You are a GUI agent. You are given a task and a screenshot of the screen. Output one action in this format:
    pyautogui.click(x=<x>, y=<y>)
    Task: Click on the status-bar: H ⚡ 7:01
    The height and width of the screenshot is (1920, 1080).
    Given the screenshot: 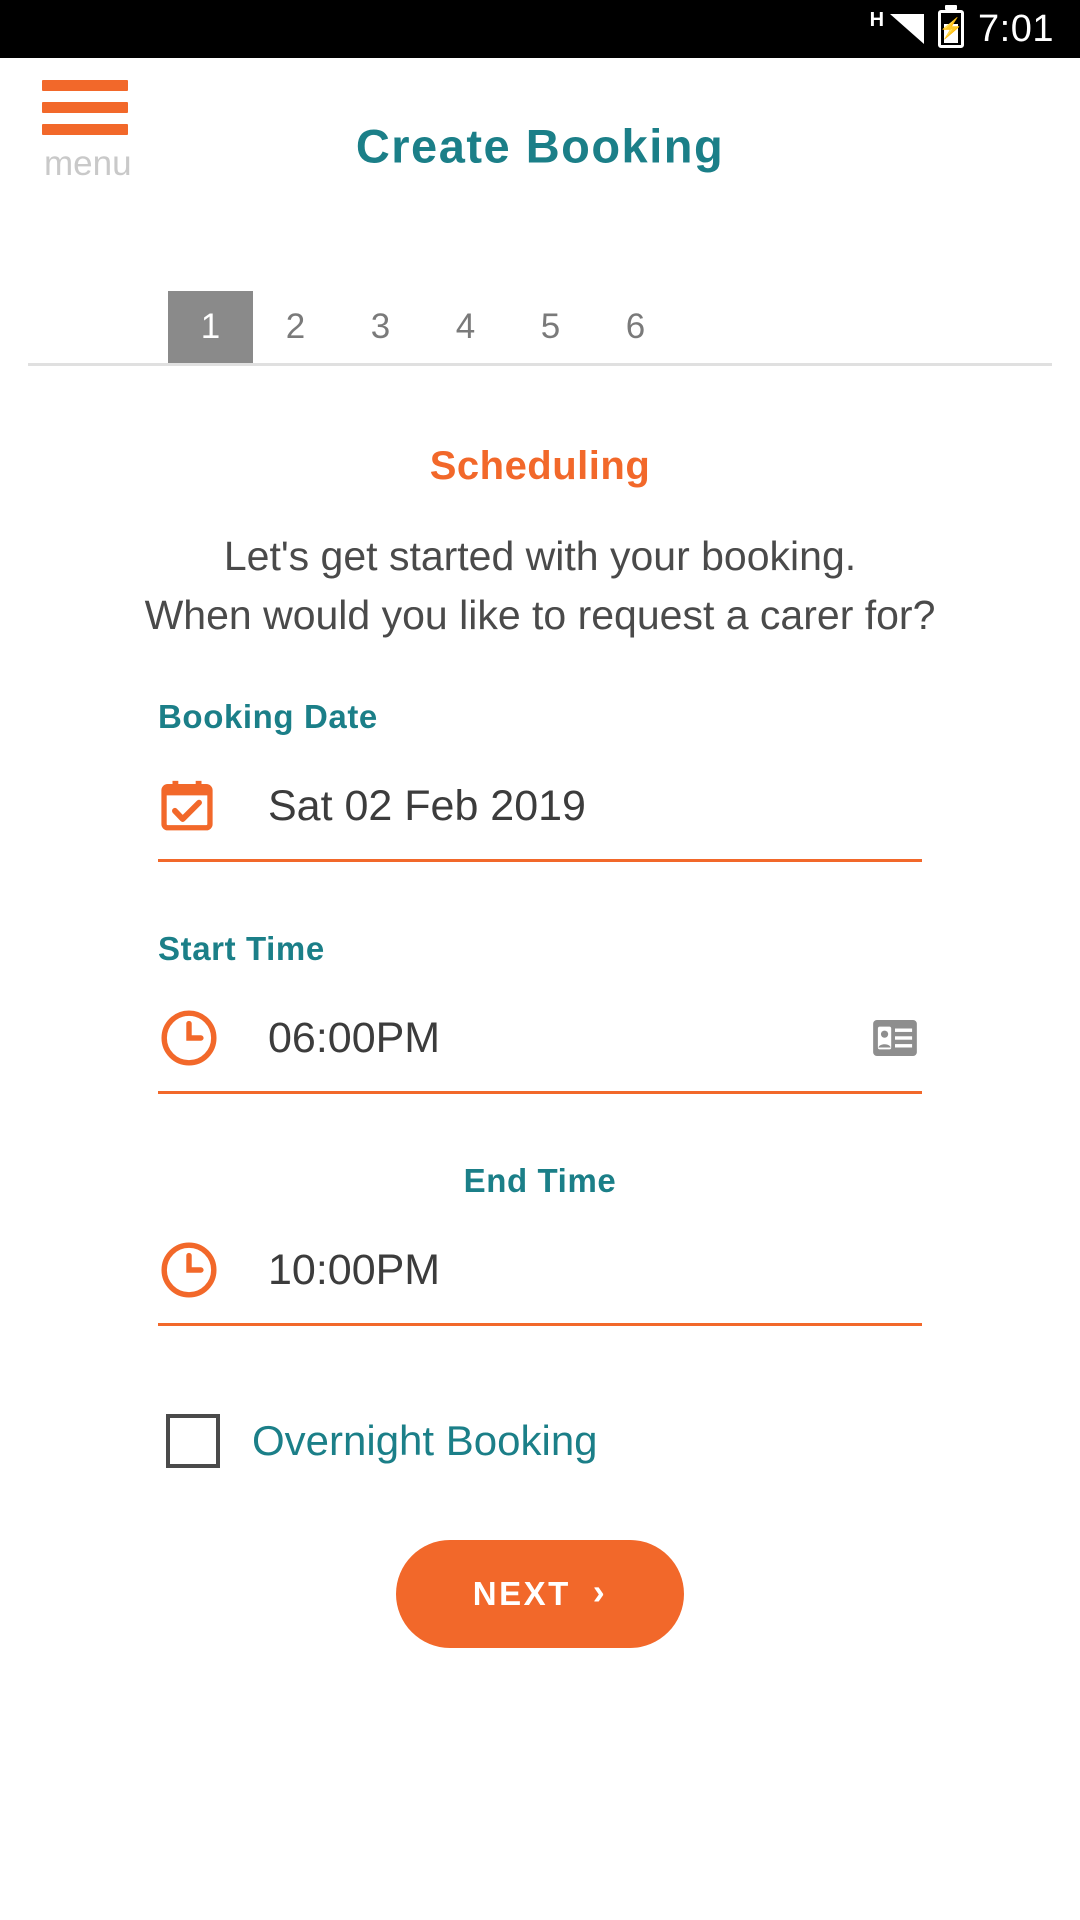 What is the action you would take?
    pyautogui.click(x=540, y=29)
    